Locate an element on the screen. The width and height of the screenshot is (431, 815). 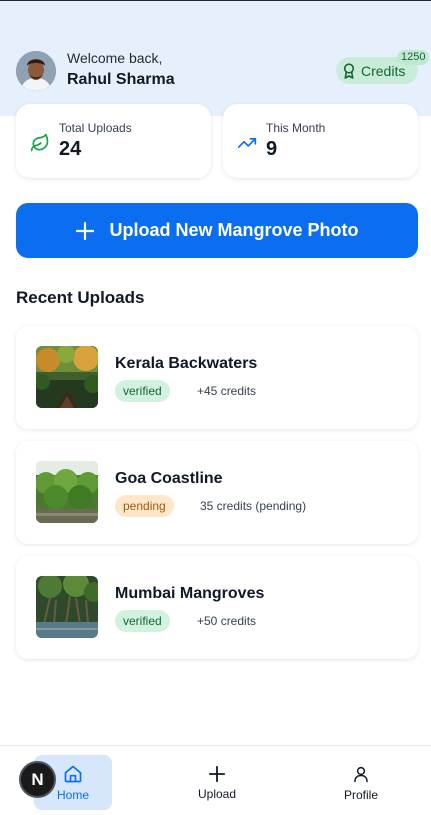
home-icon is located at coordinates (73, 773).